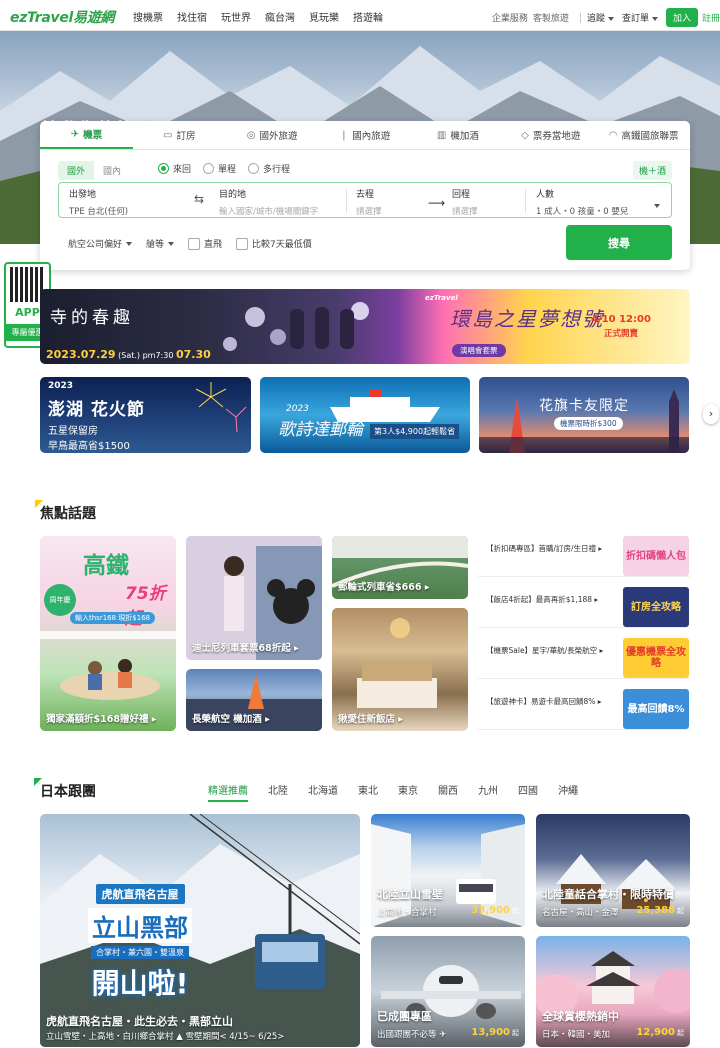  What do you see at coordinates (400, 669) in the screenshot?
I see `focus-card-new-hotel: 揪愛住新飯店 ▸` at bounding box center [400, 669].